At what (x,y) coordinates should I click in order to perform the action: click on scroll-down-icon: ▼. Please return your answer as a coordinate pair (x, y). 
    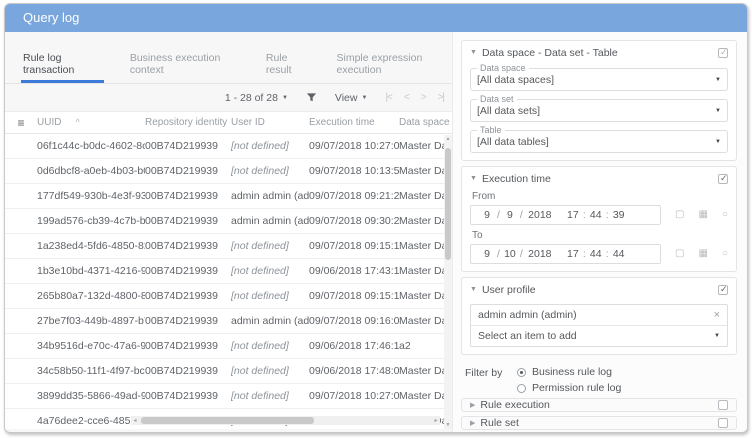
    Looking at the image, I should click on (448, 425).